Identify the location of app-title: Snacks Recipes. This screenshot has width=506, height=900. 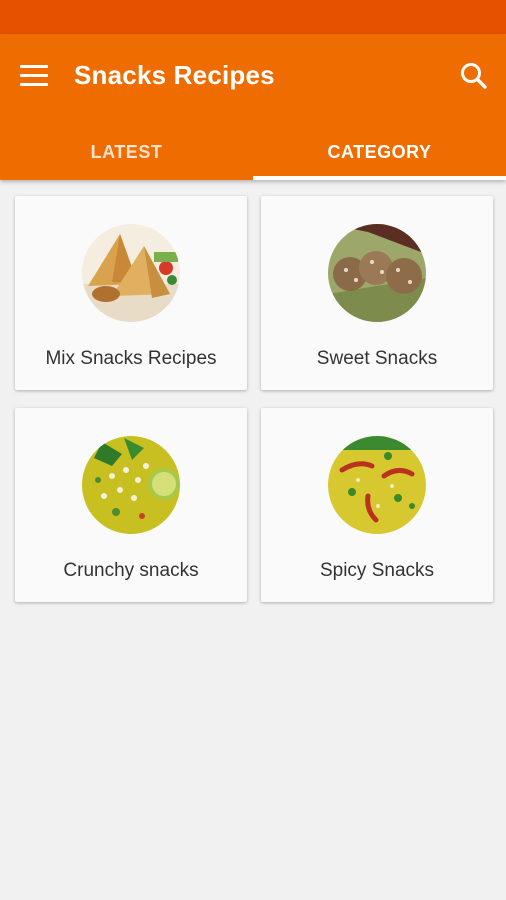
(174, 75).